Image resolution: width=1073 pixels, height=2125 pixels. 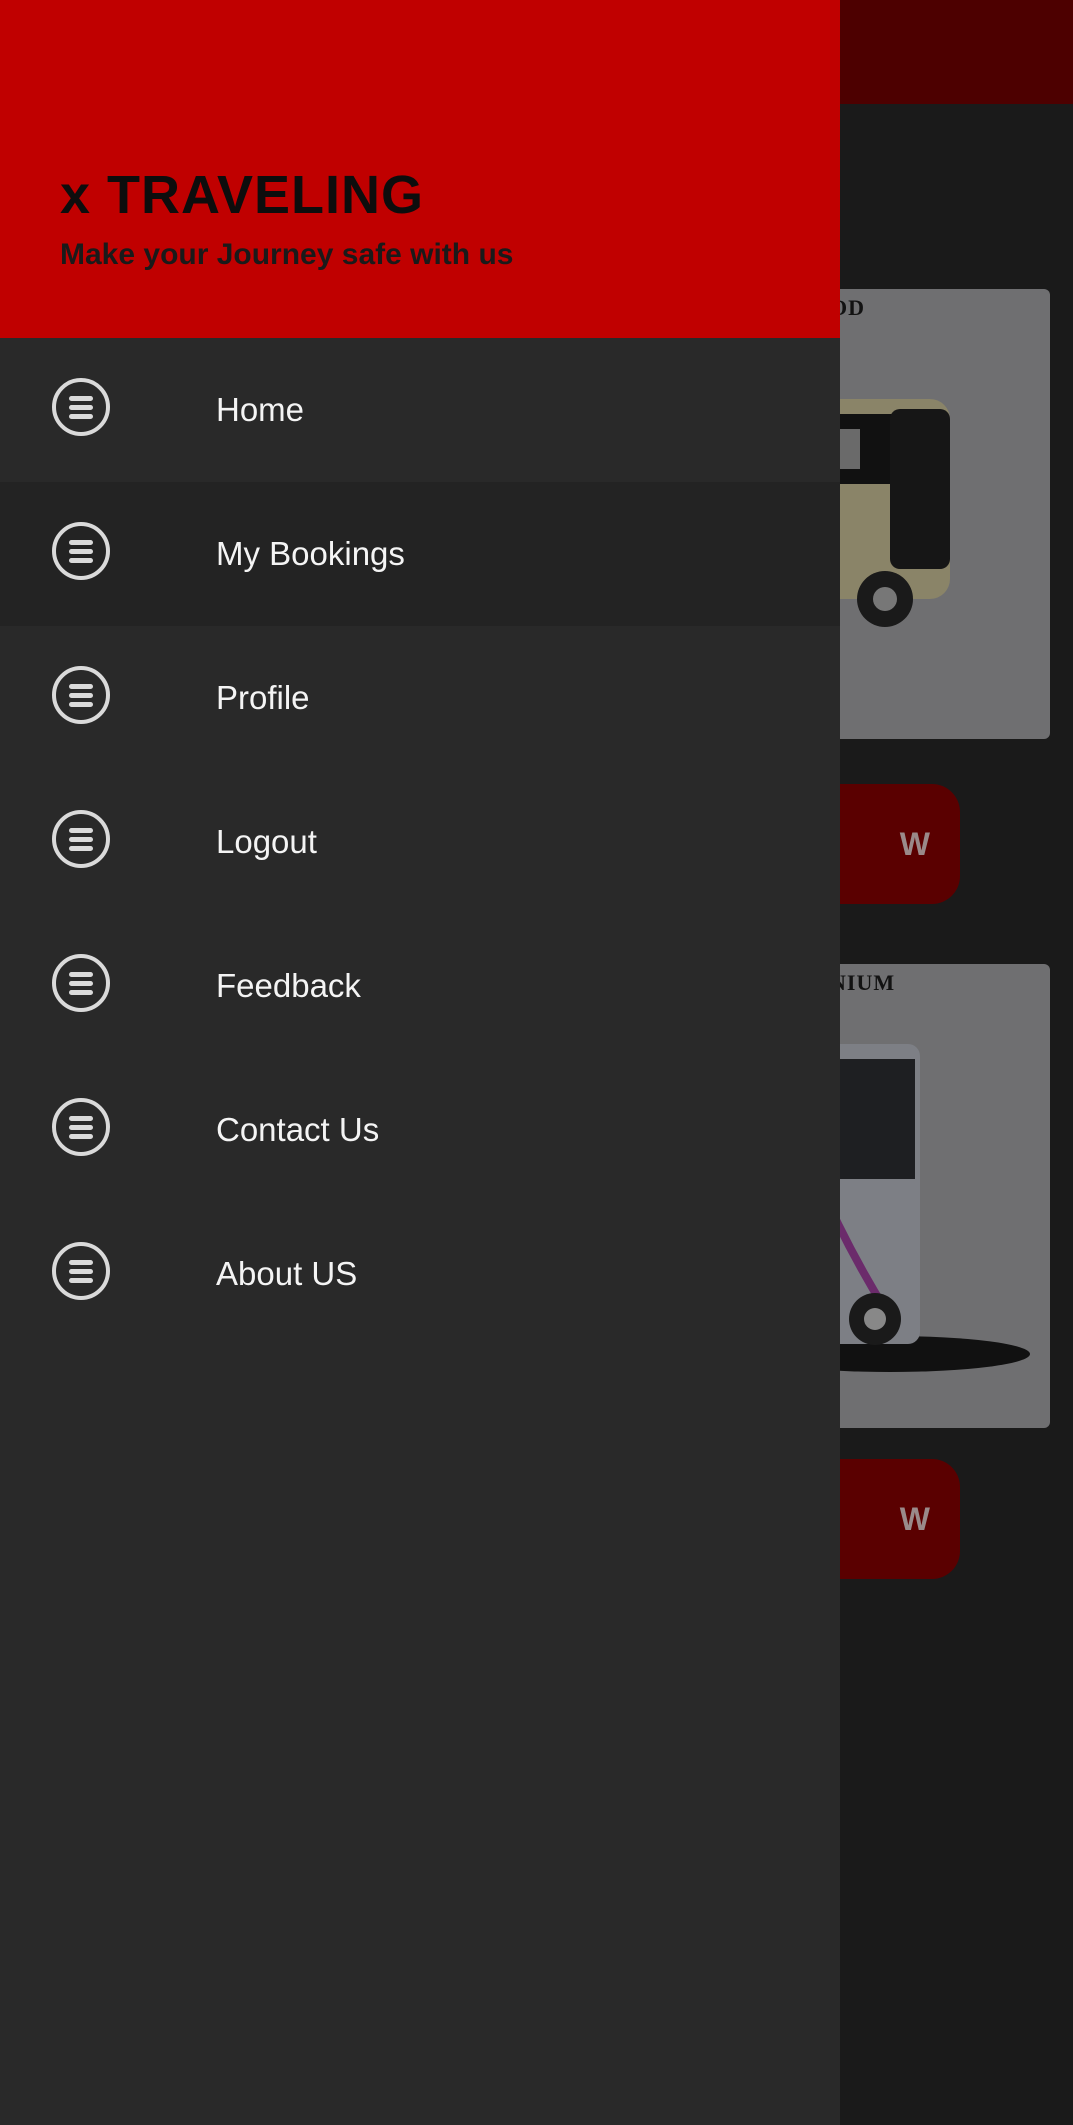 I want to click on menu-item-contact-us: Contact Us, so click(x=420, y=1130).